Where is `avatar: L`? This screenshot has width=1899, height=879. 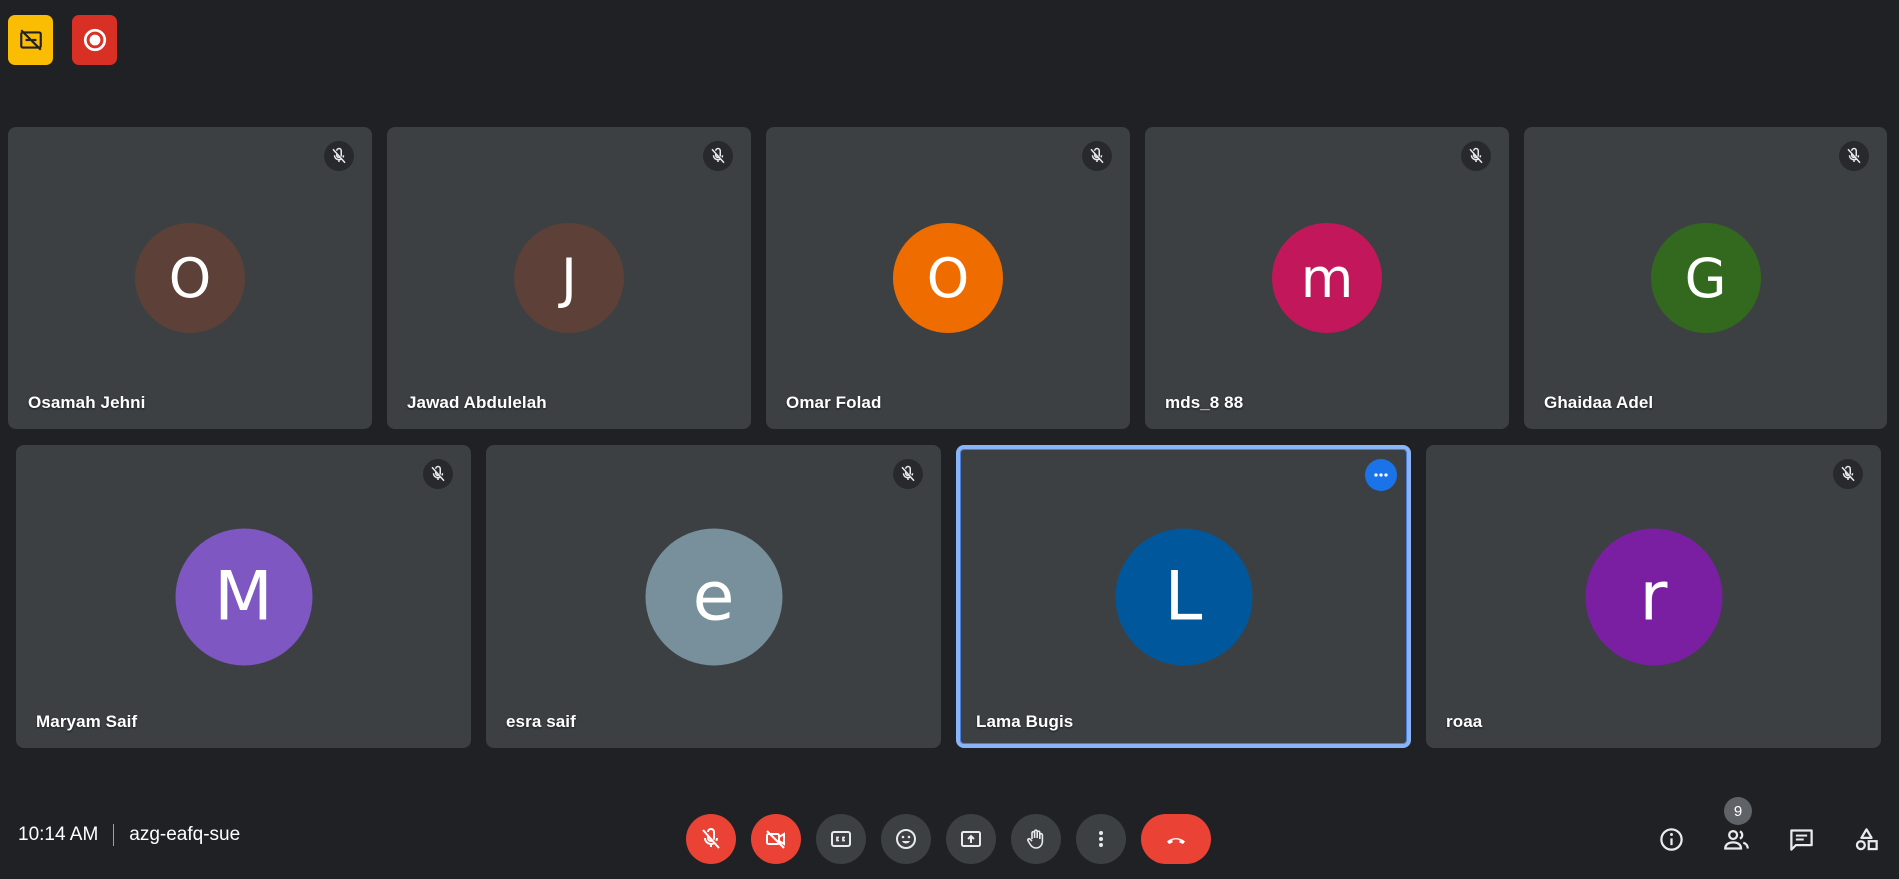
avatar: L is located at coordinates (1183, 596).